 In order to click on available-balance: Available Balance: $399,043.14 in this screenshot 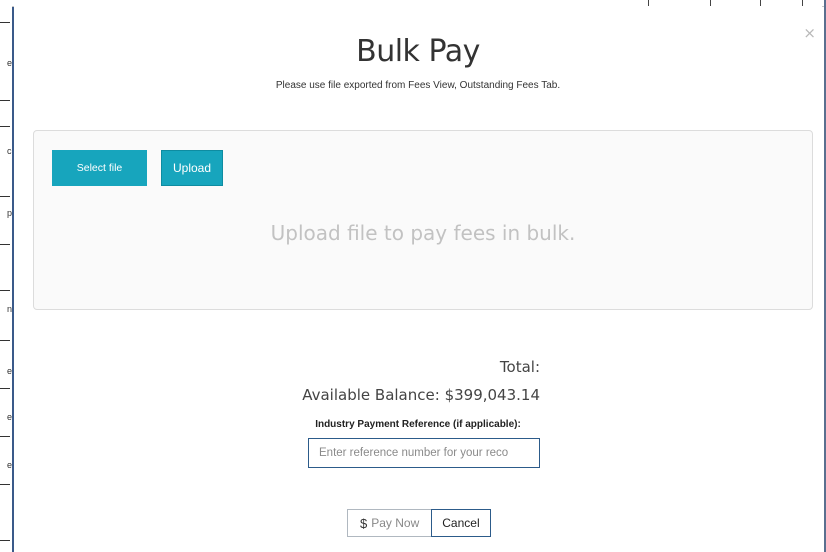, I will do `click(392, 395)`.